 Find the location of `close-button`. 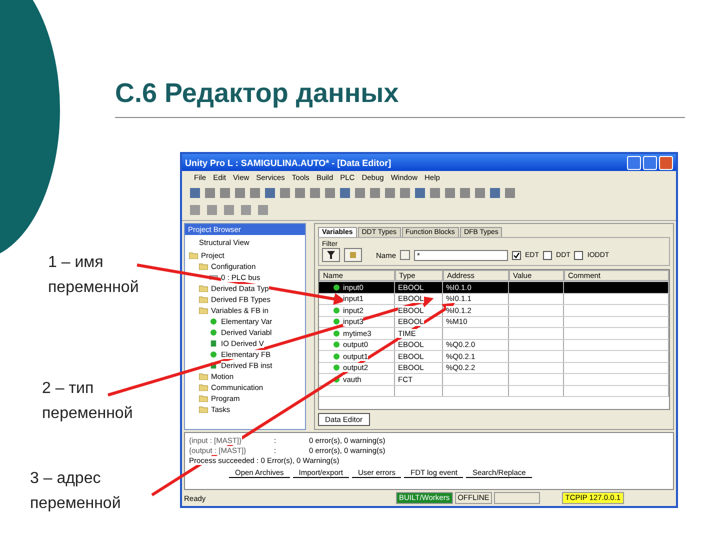

close-button is located at coordinates (666, 163).